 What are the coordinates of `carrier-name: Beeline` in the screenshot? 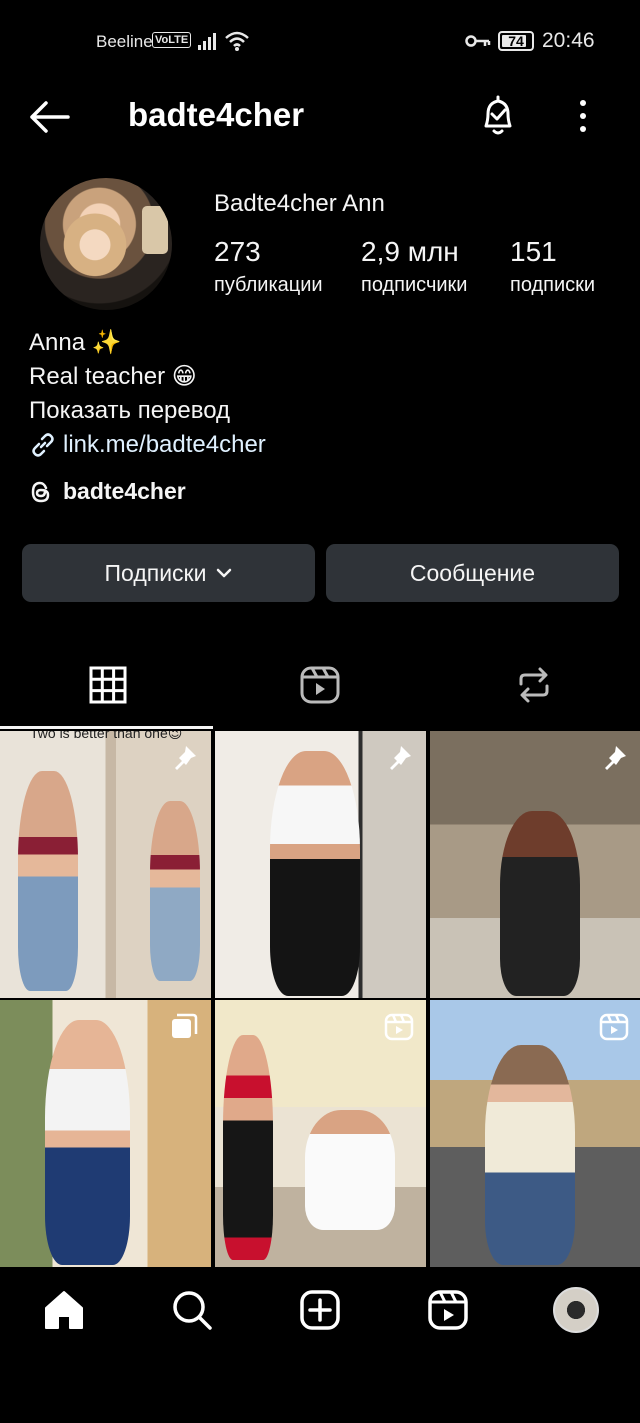 It's located at (124, 41).